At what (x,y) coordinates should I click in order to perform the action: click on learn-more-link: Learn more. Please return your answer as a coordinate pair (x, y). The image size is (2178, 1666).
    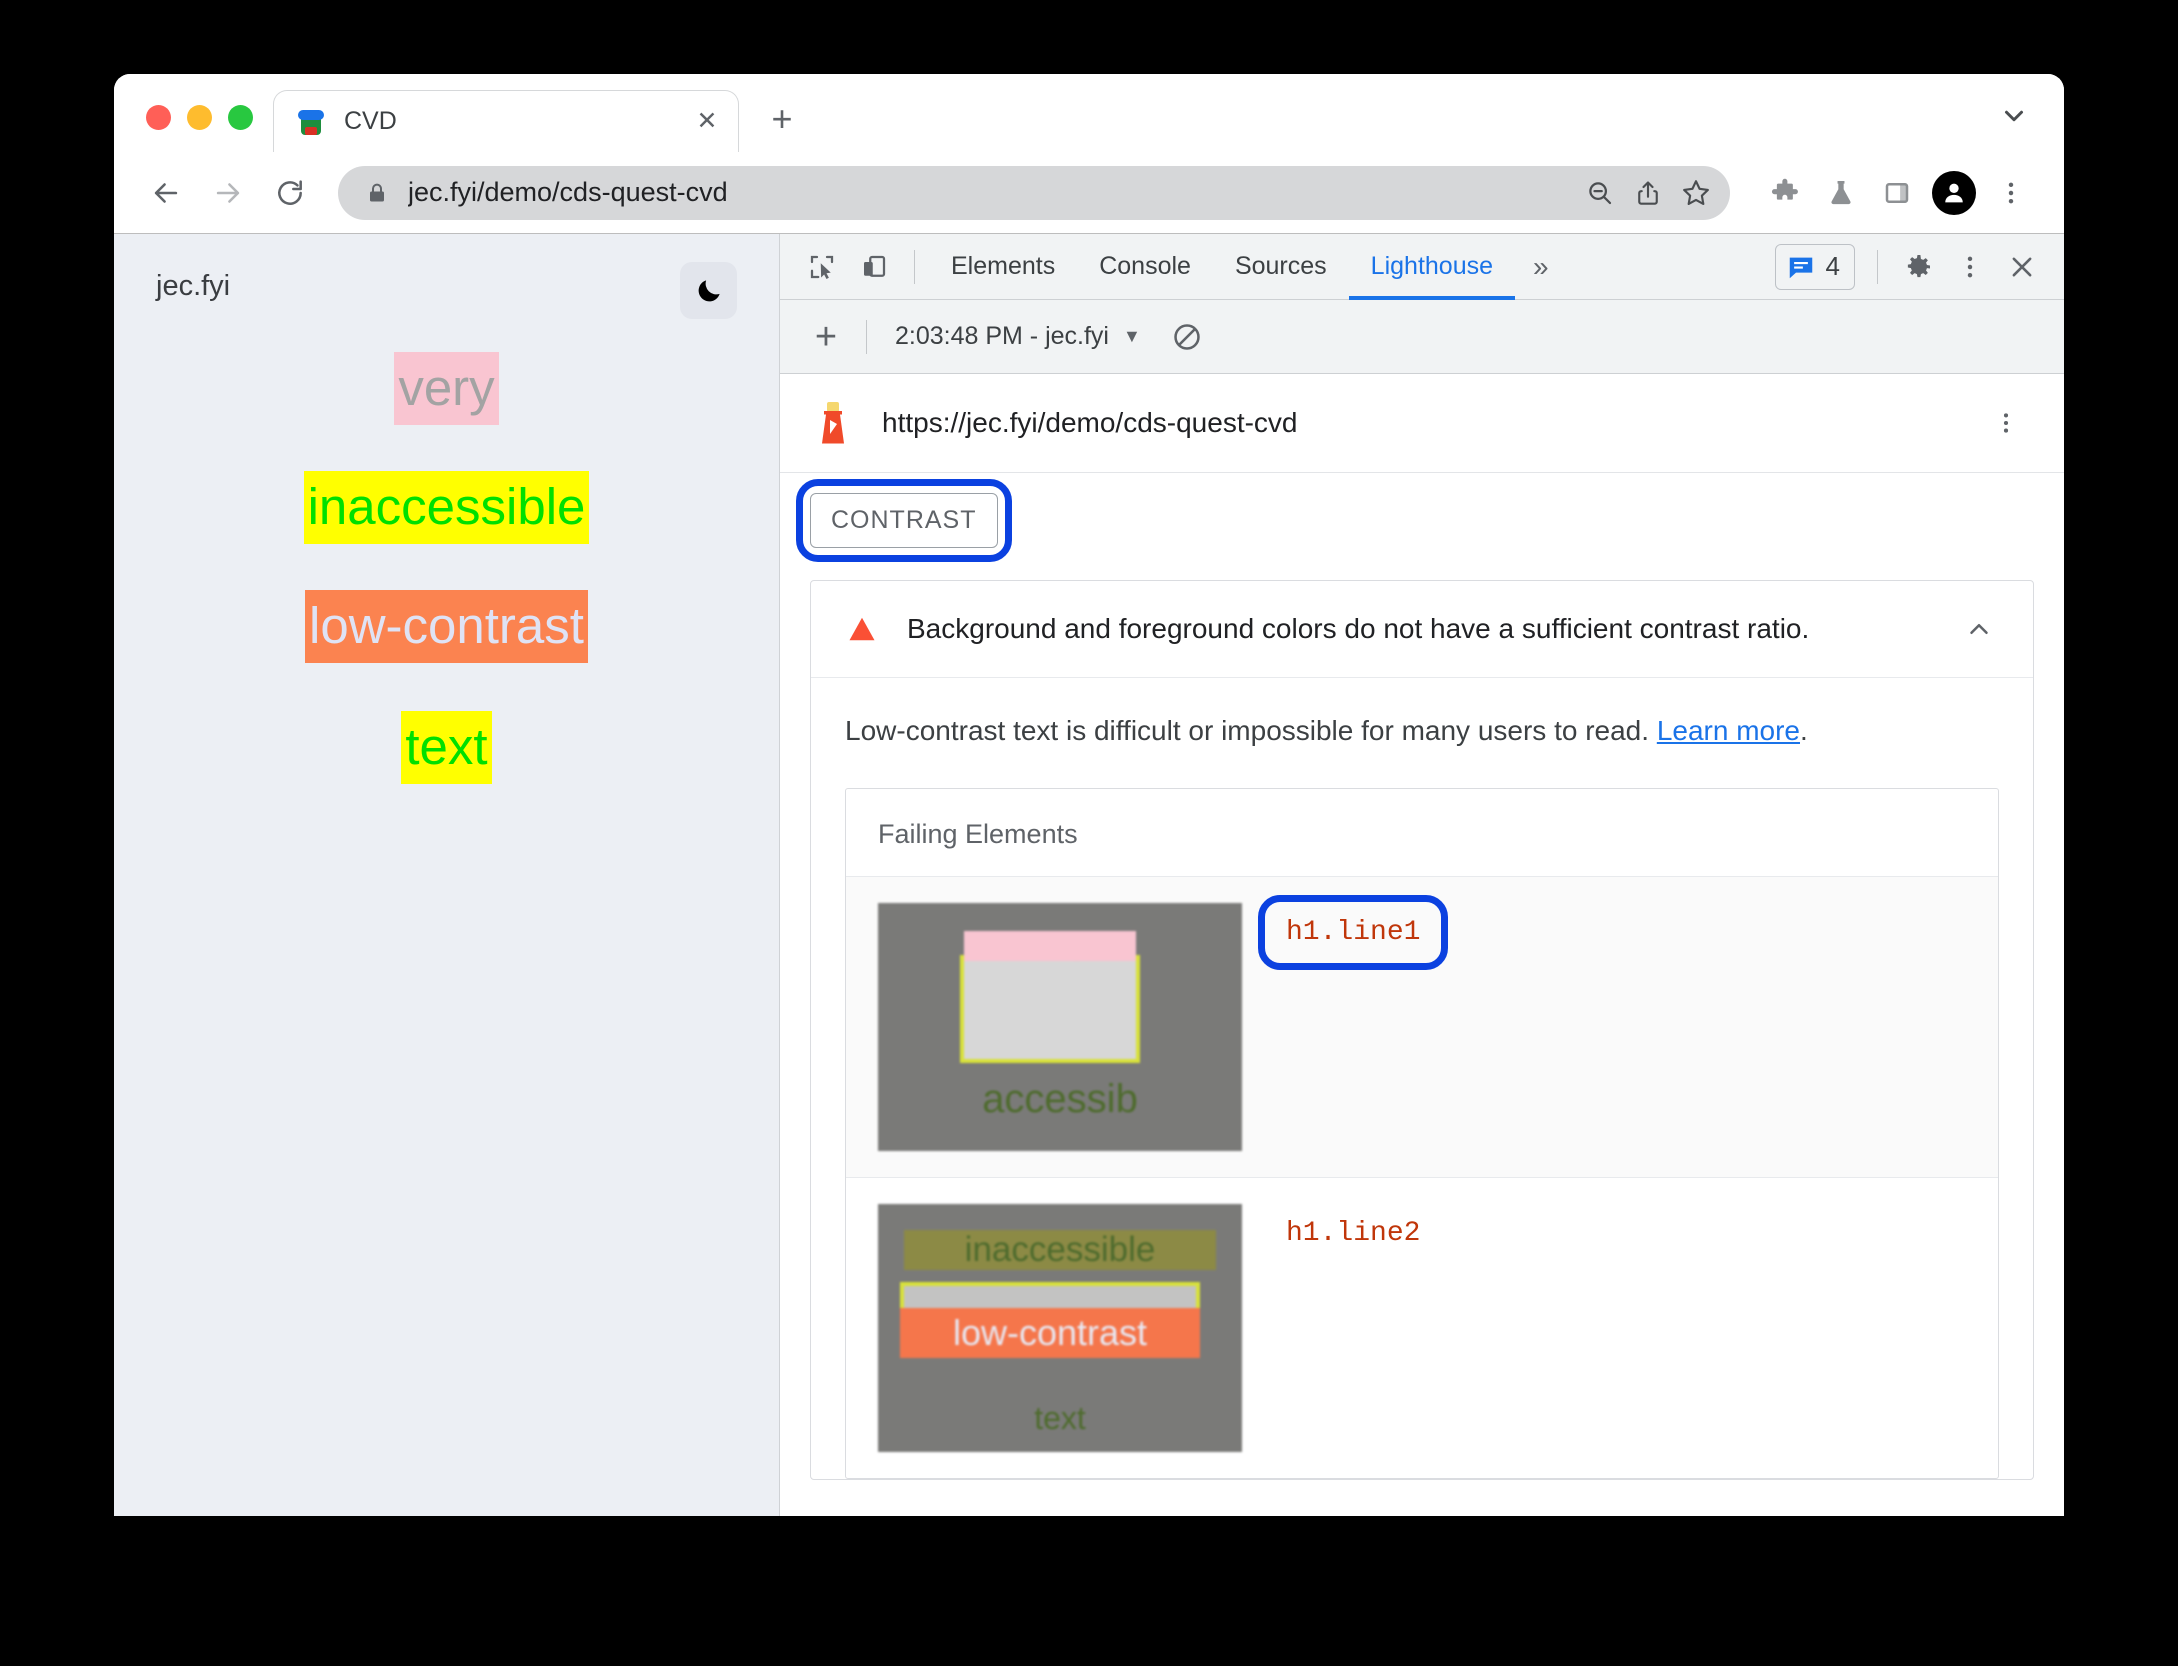
    Looking at the image, I should click on (1728, 730).